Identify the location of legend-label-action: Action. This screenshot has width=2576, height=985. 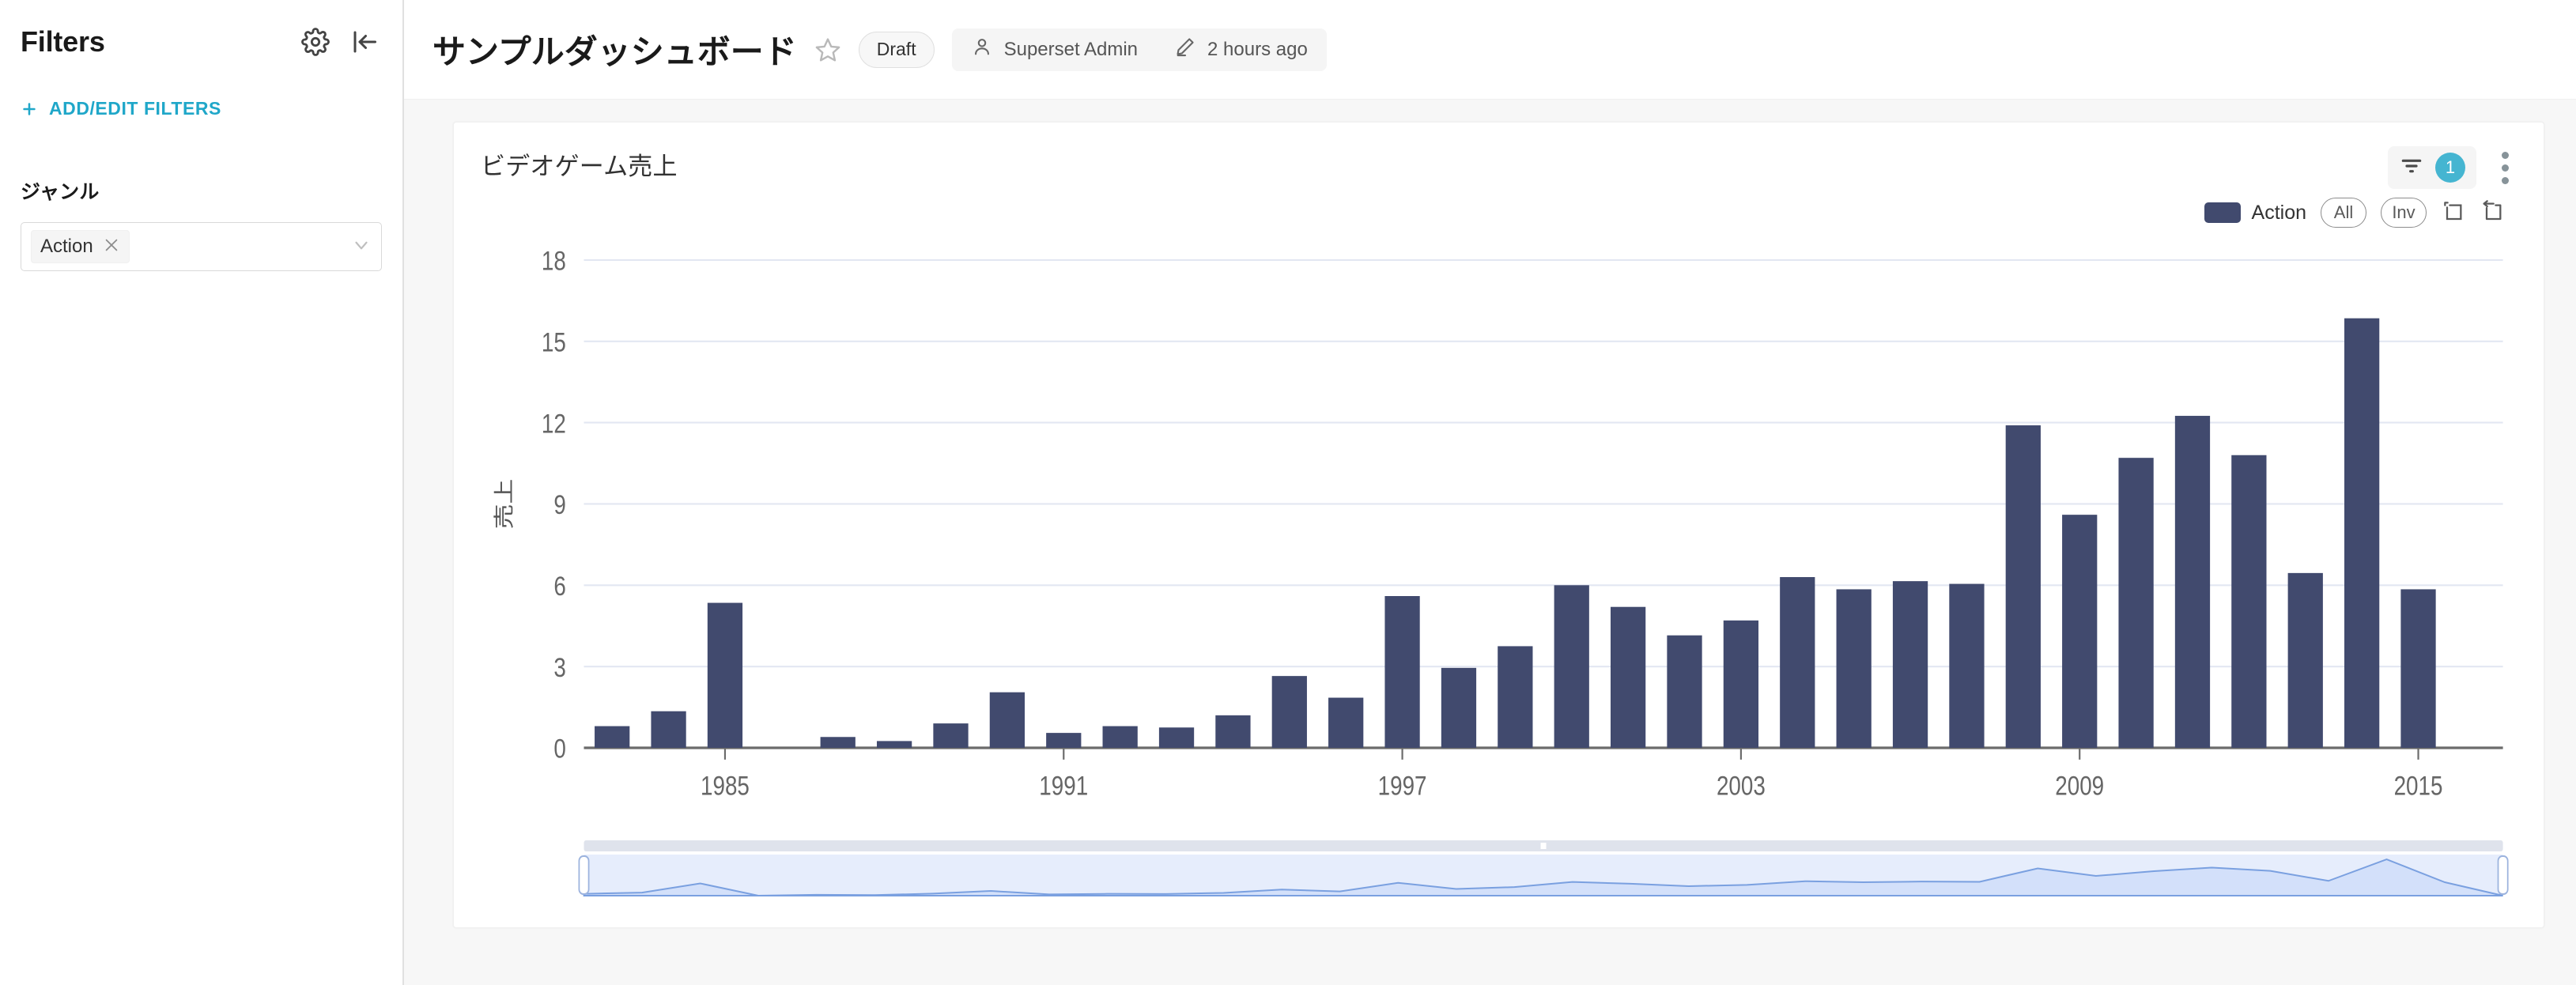
(2279, 213).